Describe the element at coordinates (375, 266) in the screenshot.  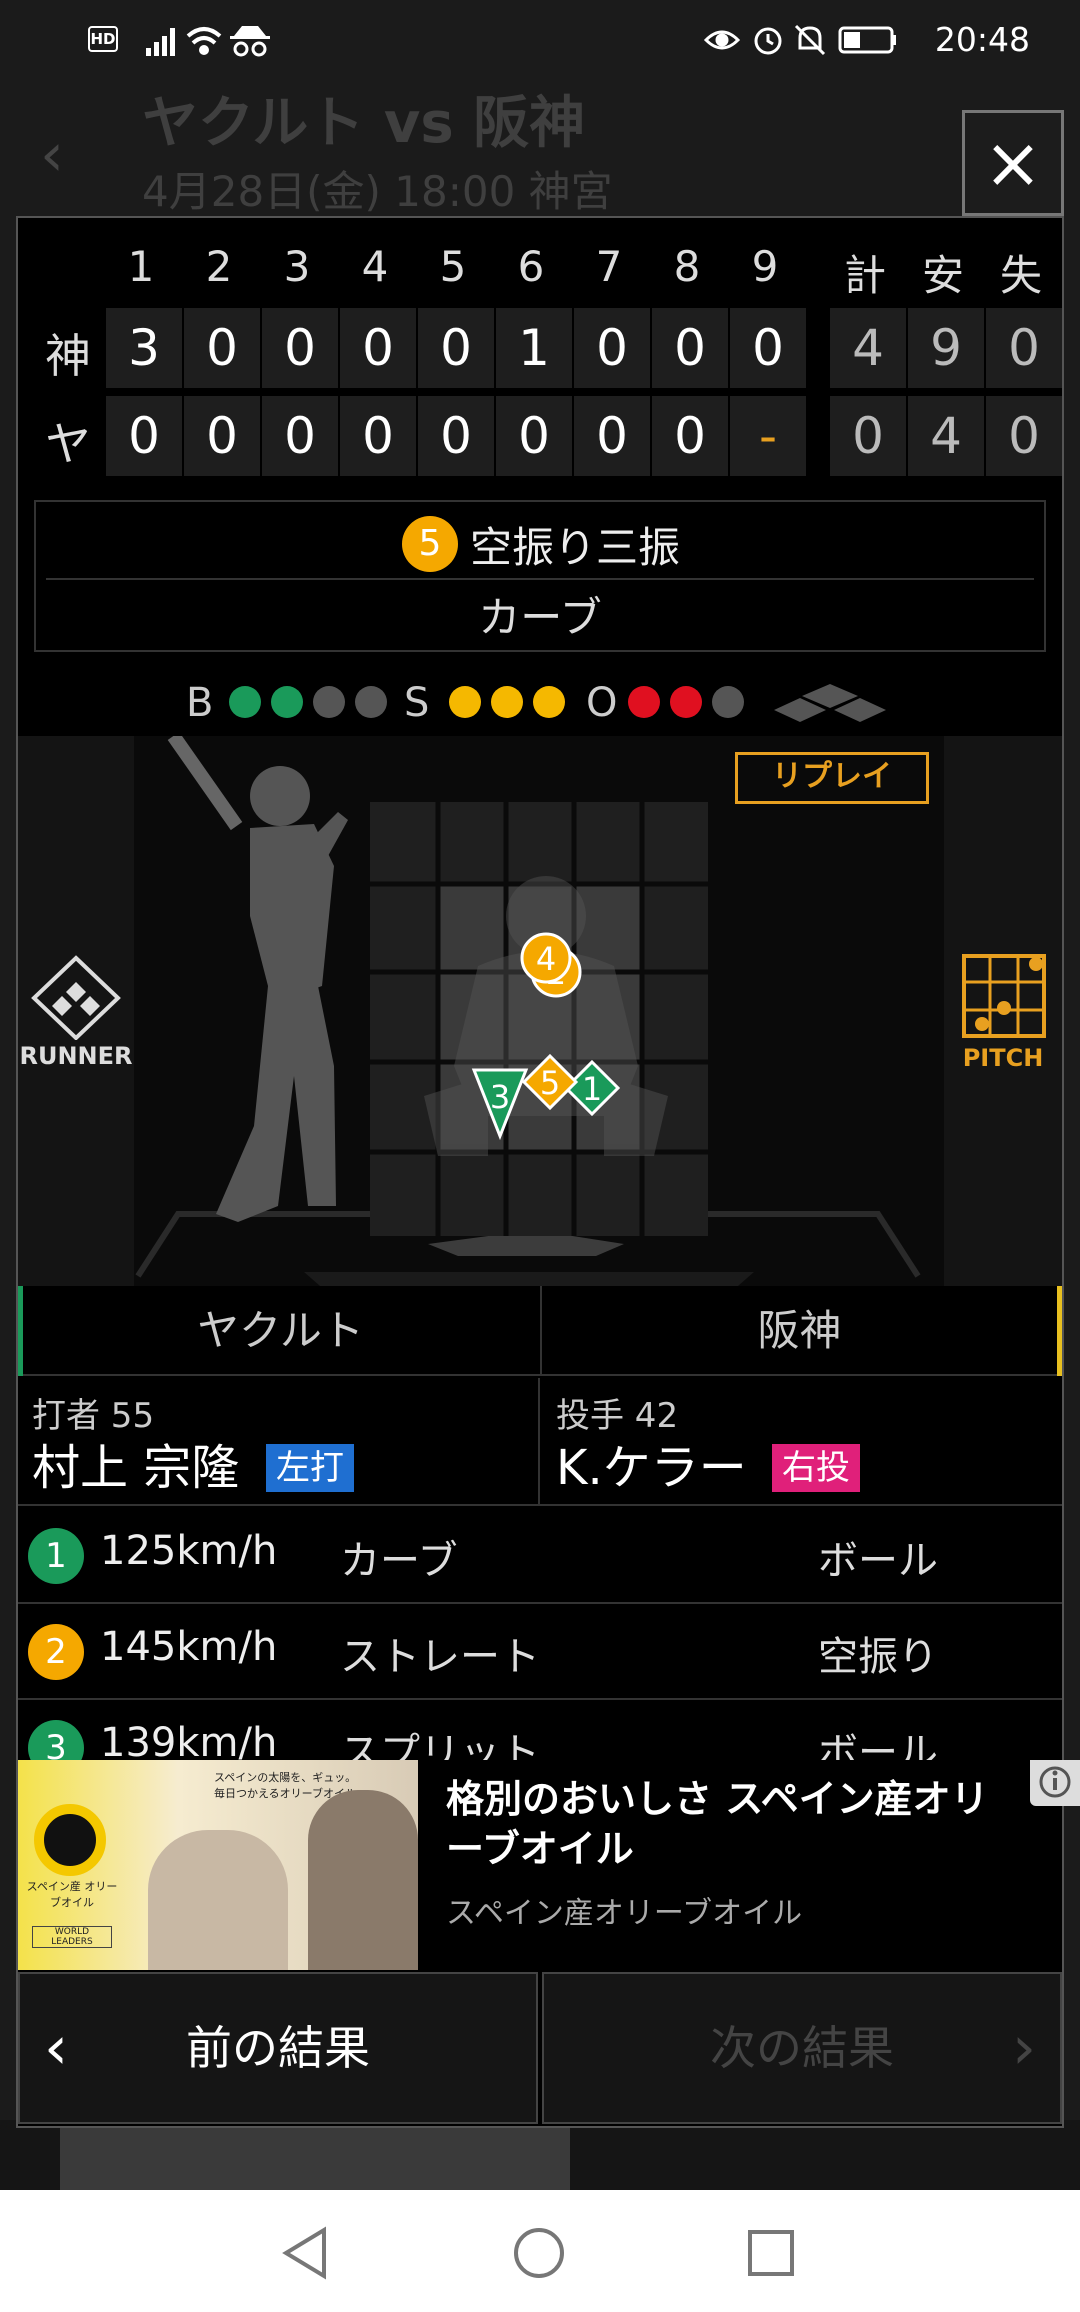
I see `inning-header-4: 4` at that location.